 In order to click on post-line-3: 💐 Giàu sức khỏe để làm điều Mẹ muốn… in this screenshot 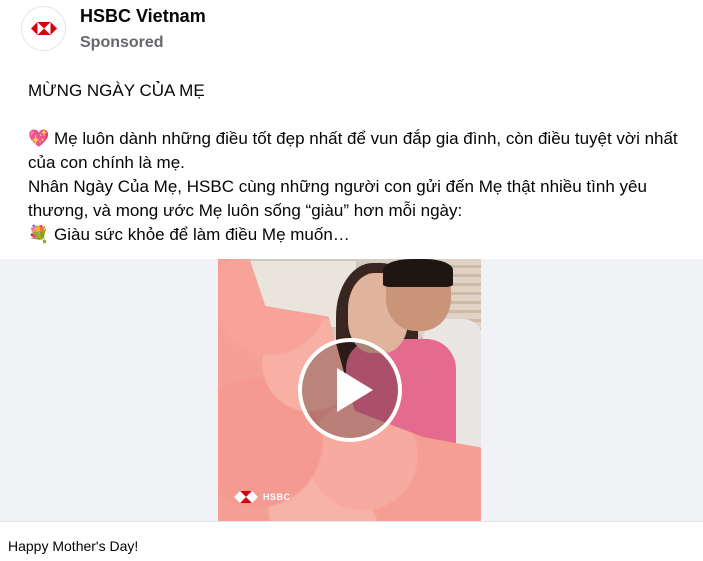, I will do `click(355, 235)`.